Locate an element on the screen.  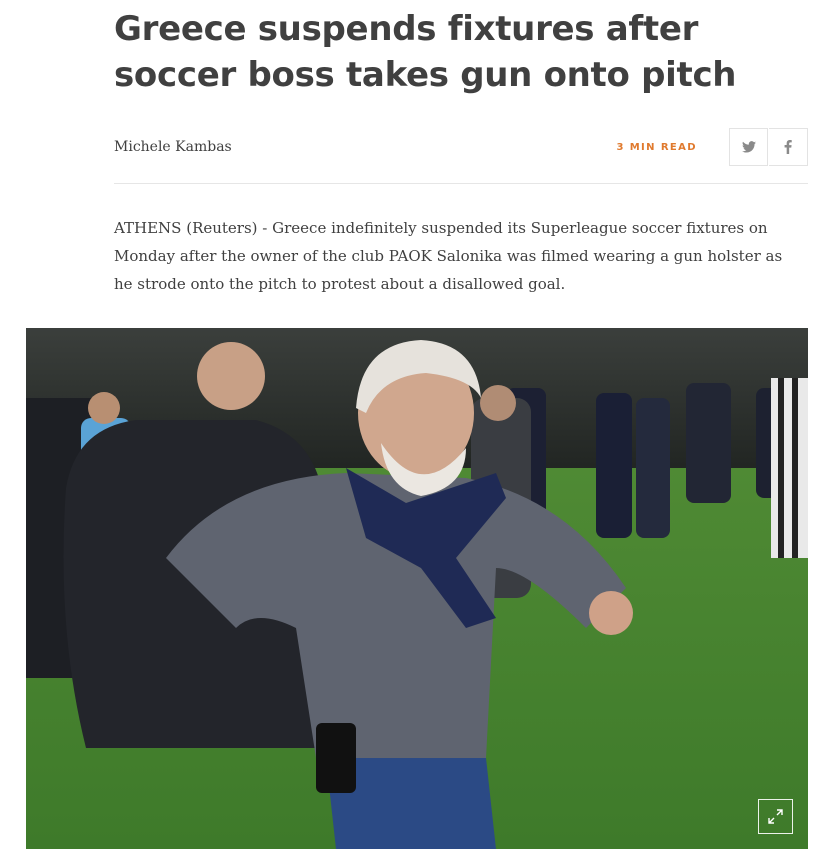
divider is located at coordinates (461, 183).